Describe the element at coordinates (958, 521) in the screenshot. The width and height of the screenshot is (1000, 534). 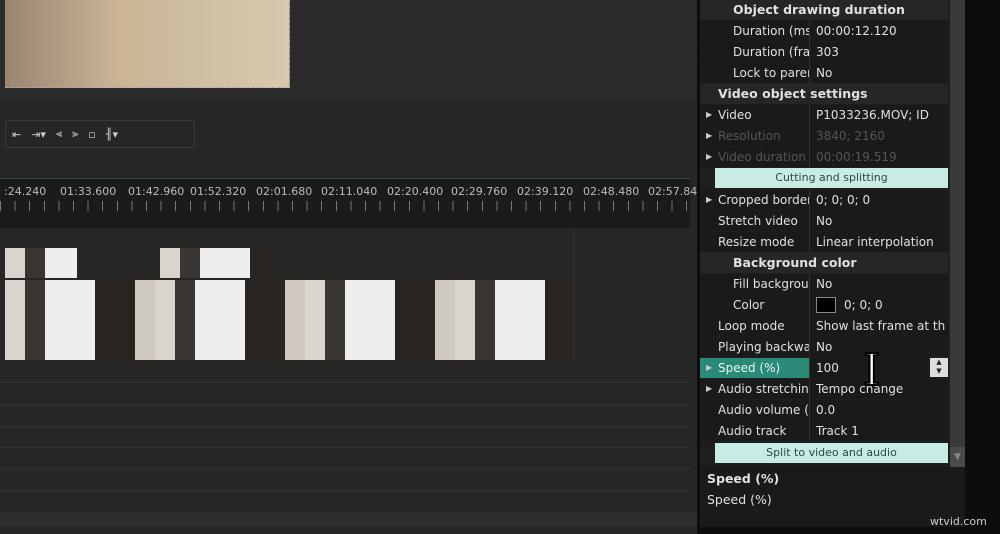
I see `watermark: wtvid.com` at that location.